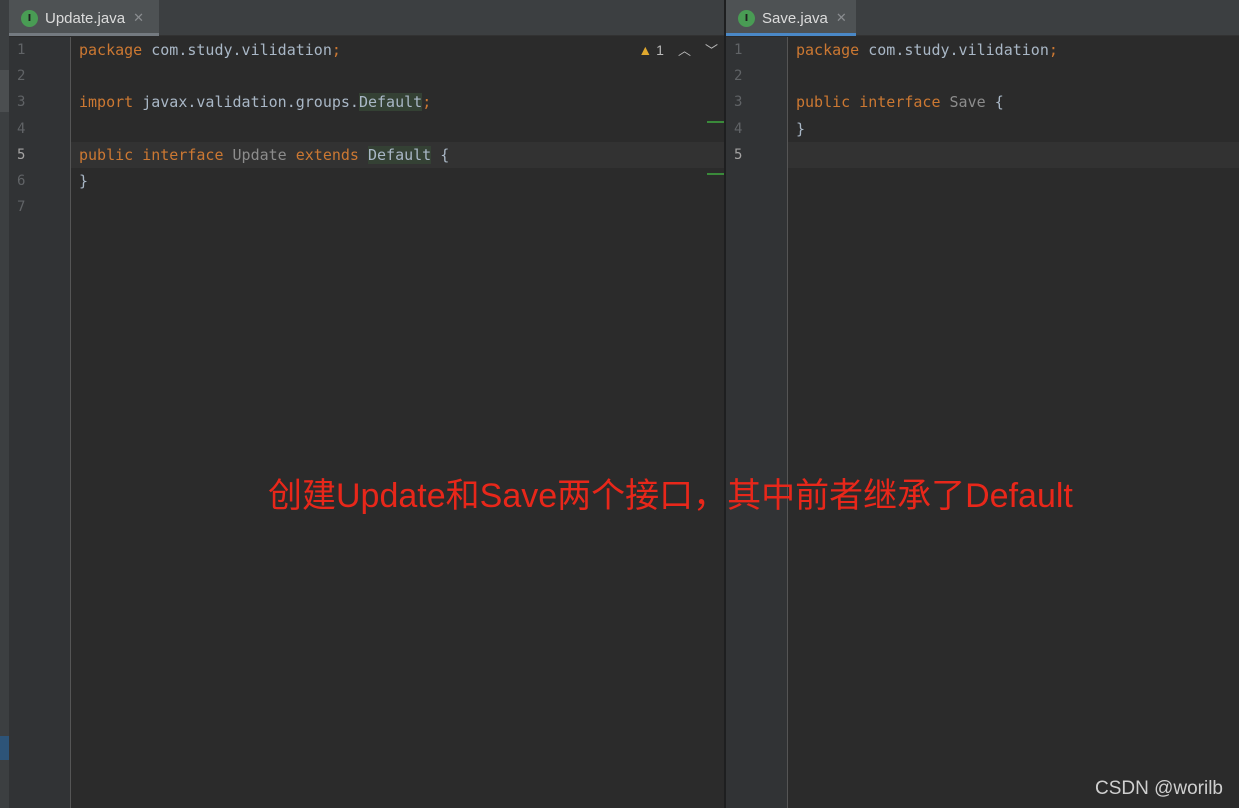 The height and width of the screenshot is (808, 1239). Describe the element at coordinates (84, 34) in the screenshot. I see `tab-underline` at that location.